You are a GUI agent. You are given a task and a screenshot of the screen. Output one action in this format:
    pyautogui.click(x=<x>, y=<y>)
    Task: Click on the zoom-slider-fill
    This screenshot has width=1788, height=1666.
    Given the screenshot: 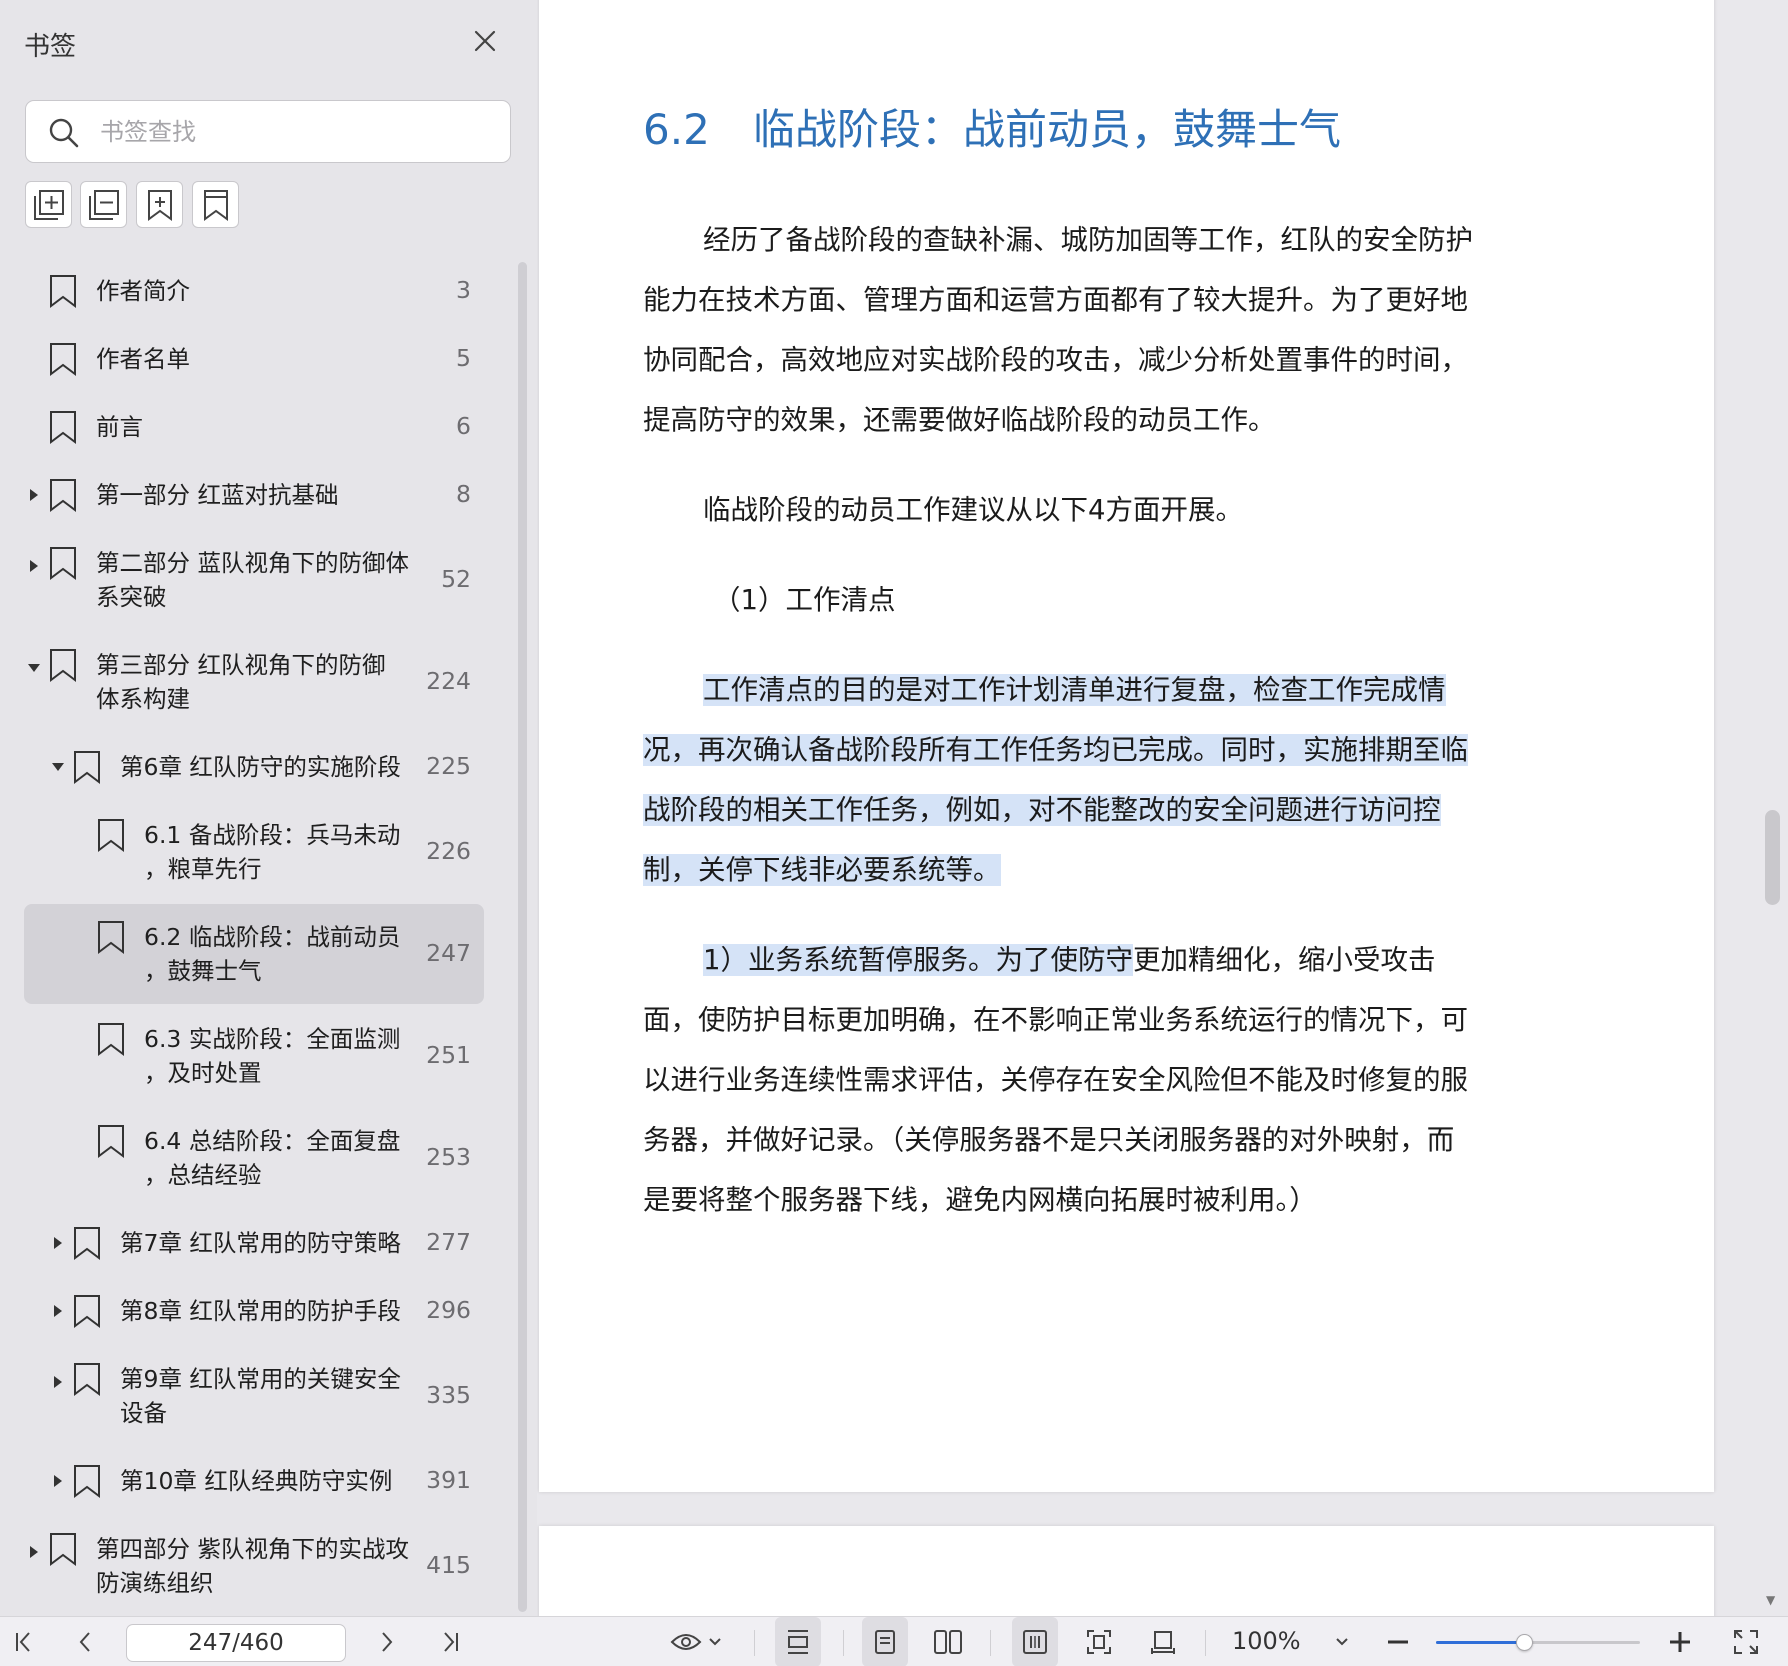 What is the action you would take?
    pyautogui.click(x=1480, y=1642)
    